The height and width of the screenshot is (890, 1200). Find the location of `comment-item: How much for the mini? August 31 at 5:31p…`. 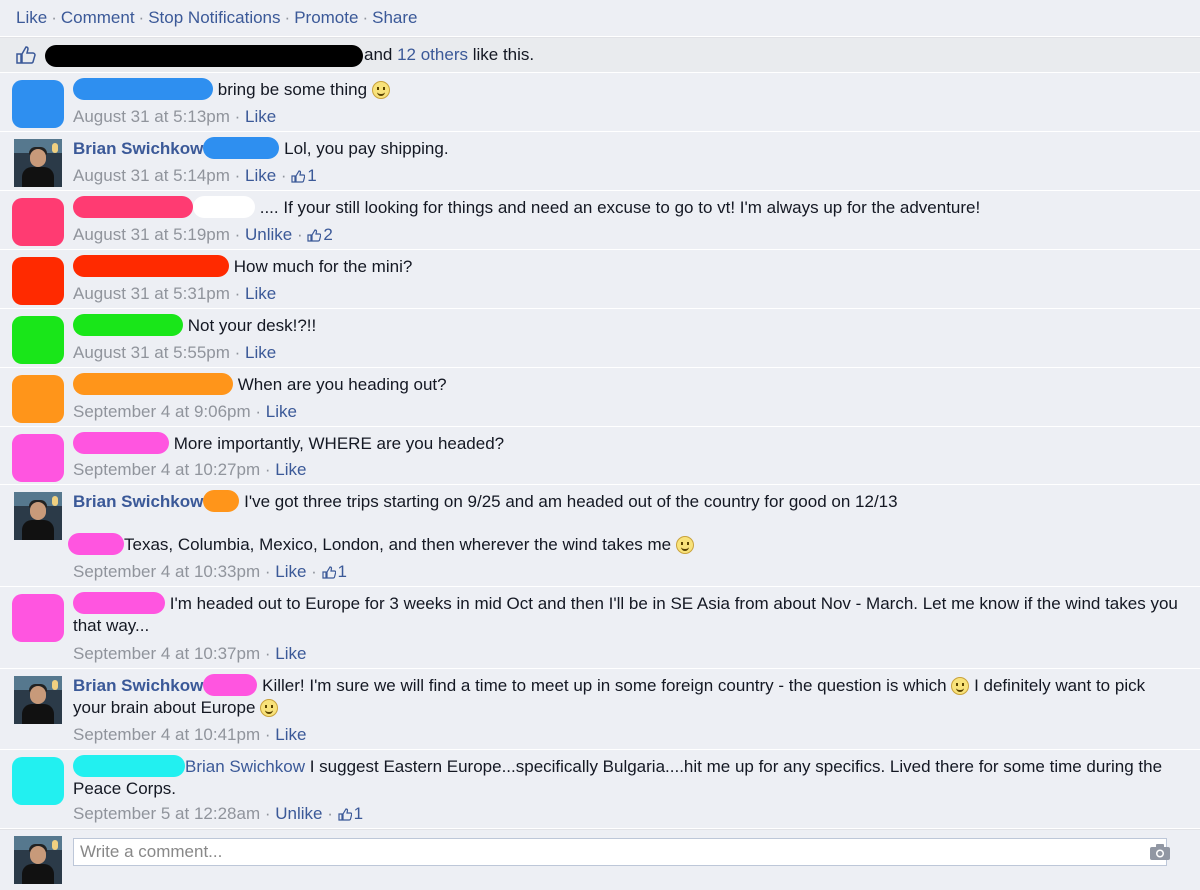

comment-item: How much for the mini? August 31 at 5:31p… is located at coordinates (600, 279).